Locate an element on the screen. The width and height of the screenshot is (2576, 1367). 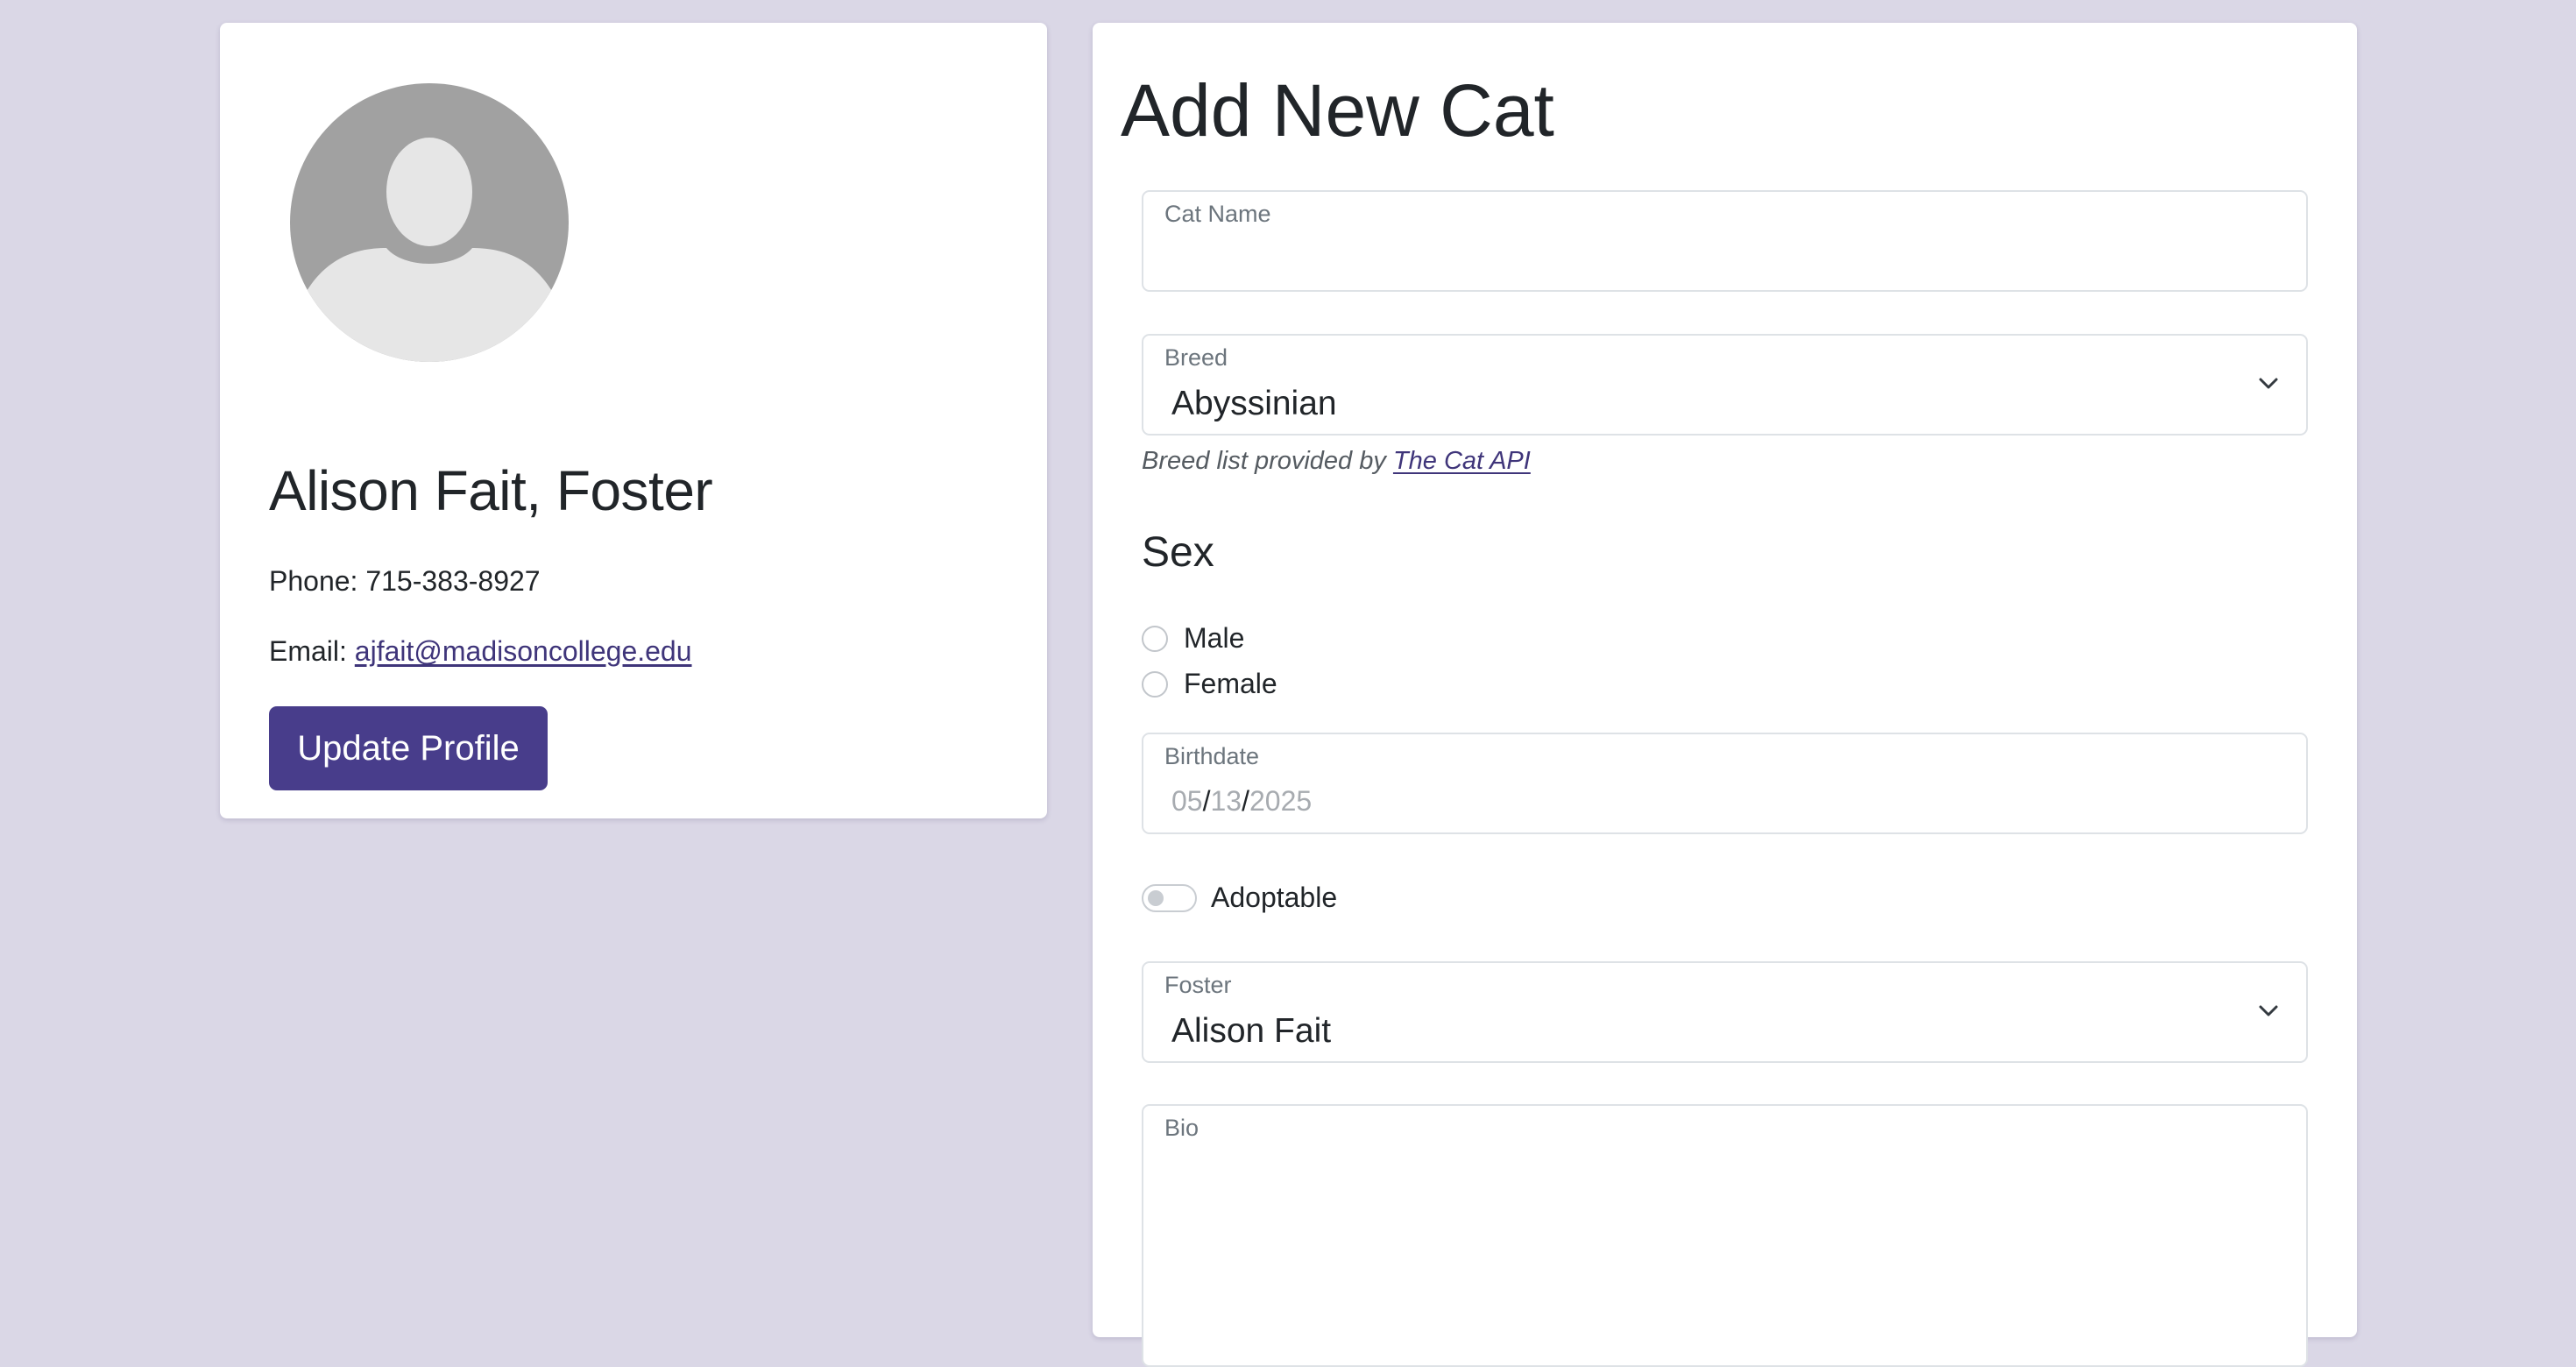
adoptable-toggle-row: Adoptable is located at coordinates (1239, 898).